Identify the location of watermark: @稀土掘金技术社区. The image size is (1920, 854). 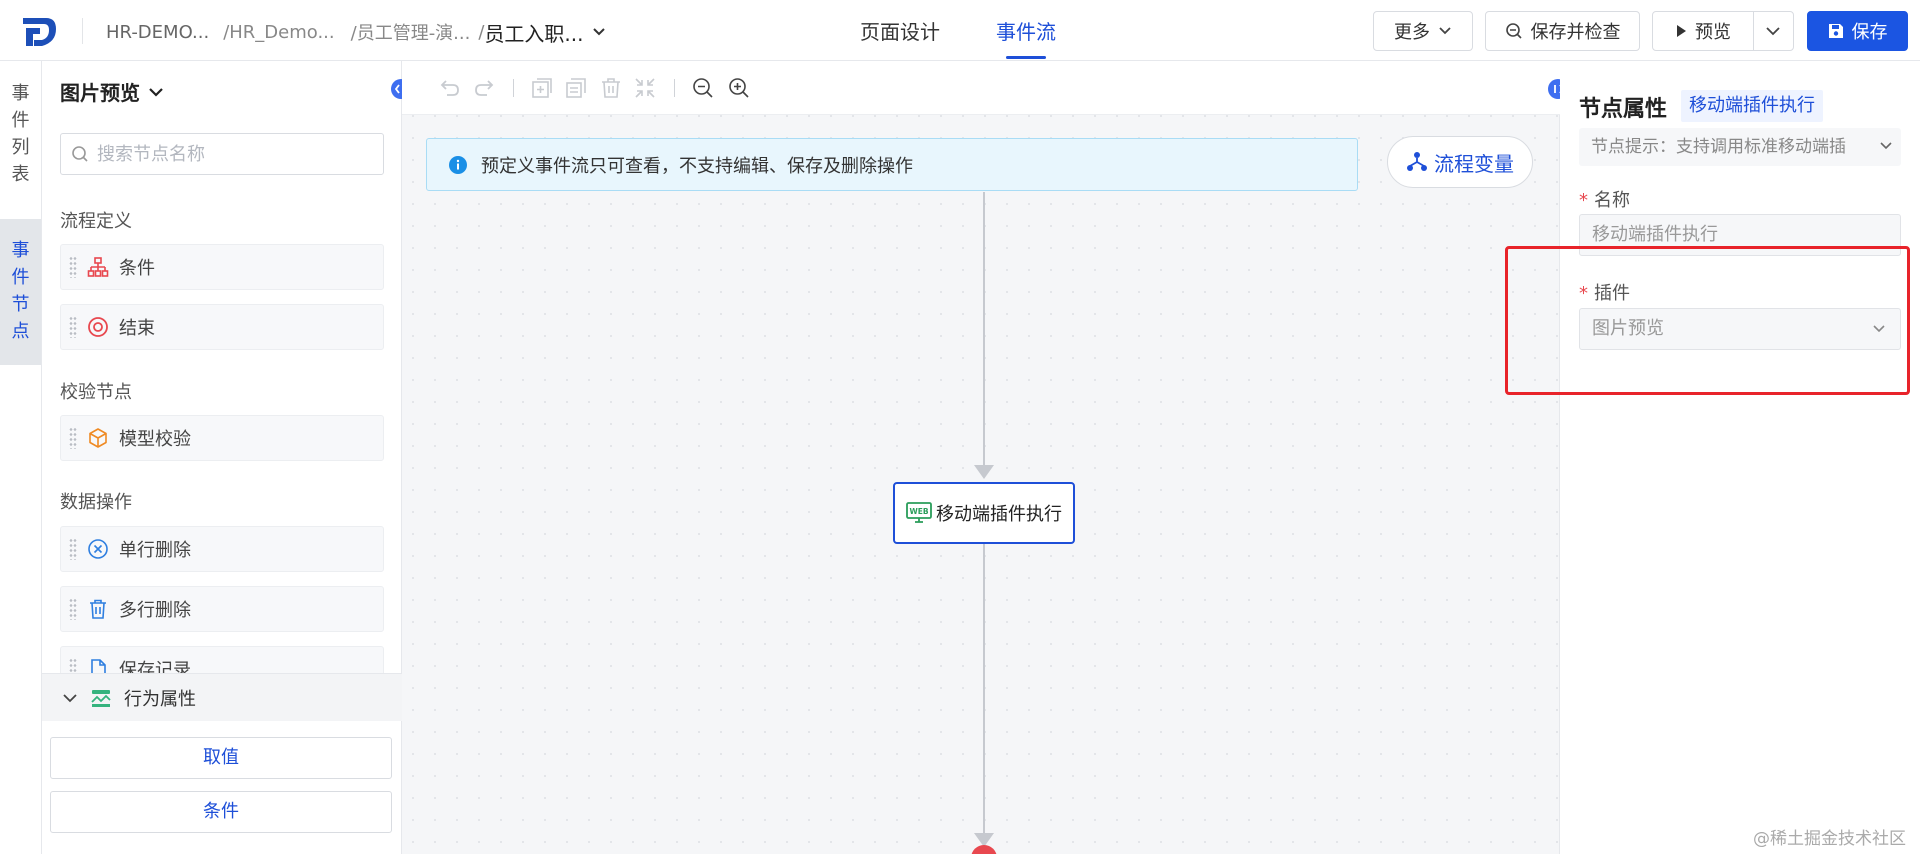
(1829, 839).